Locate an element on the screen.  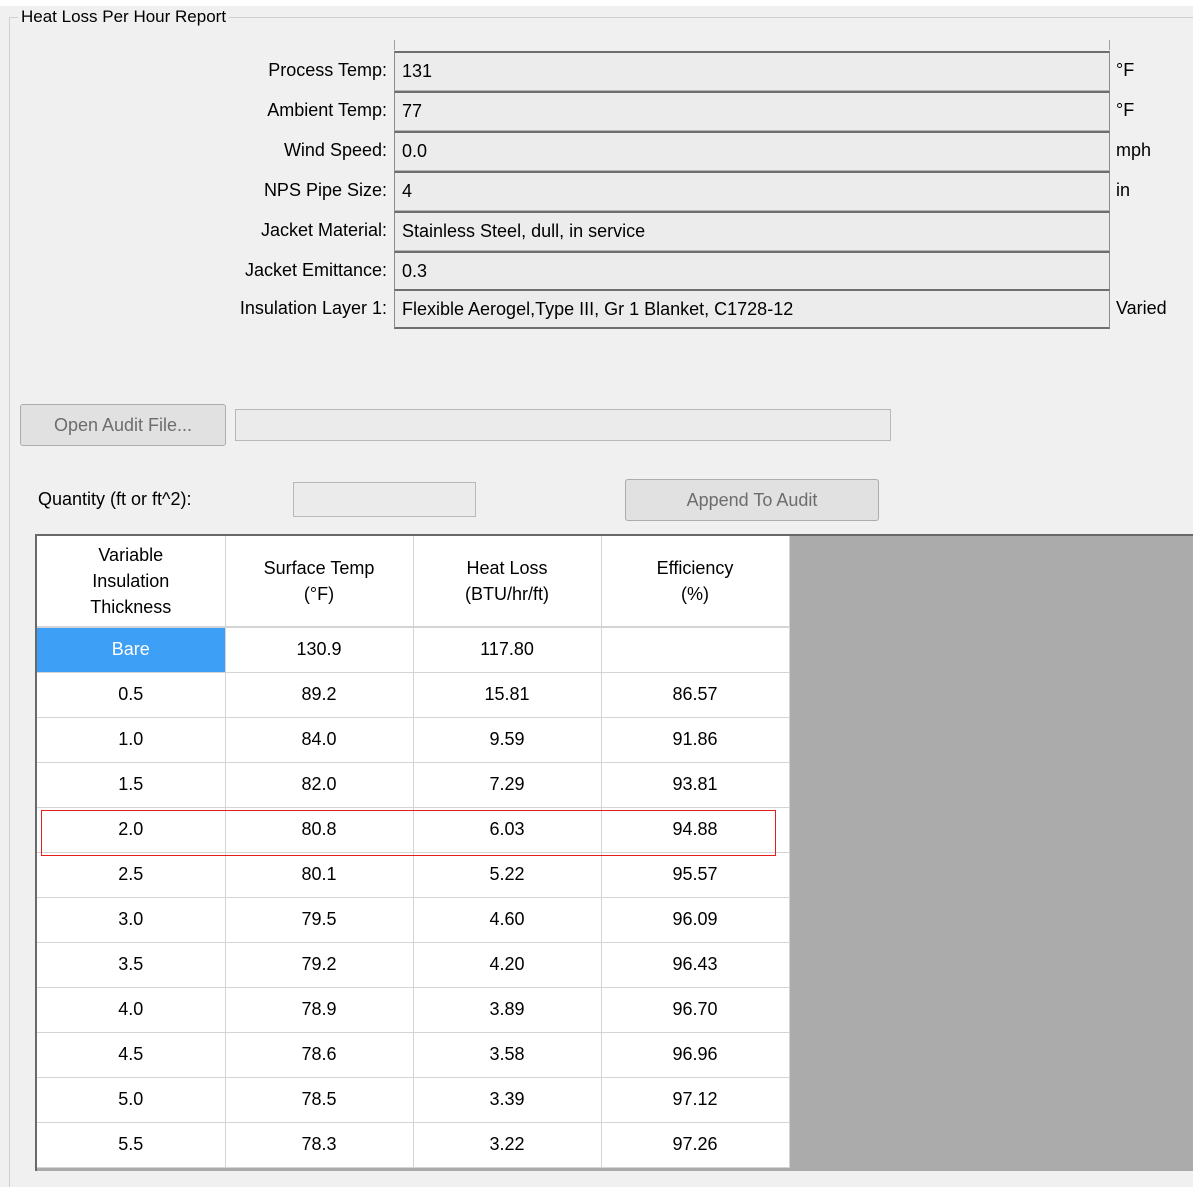
jacket-material-label: Jacket Material: is located at coordinates (323, 230).